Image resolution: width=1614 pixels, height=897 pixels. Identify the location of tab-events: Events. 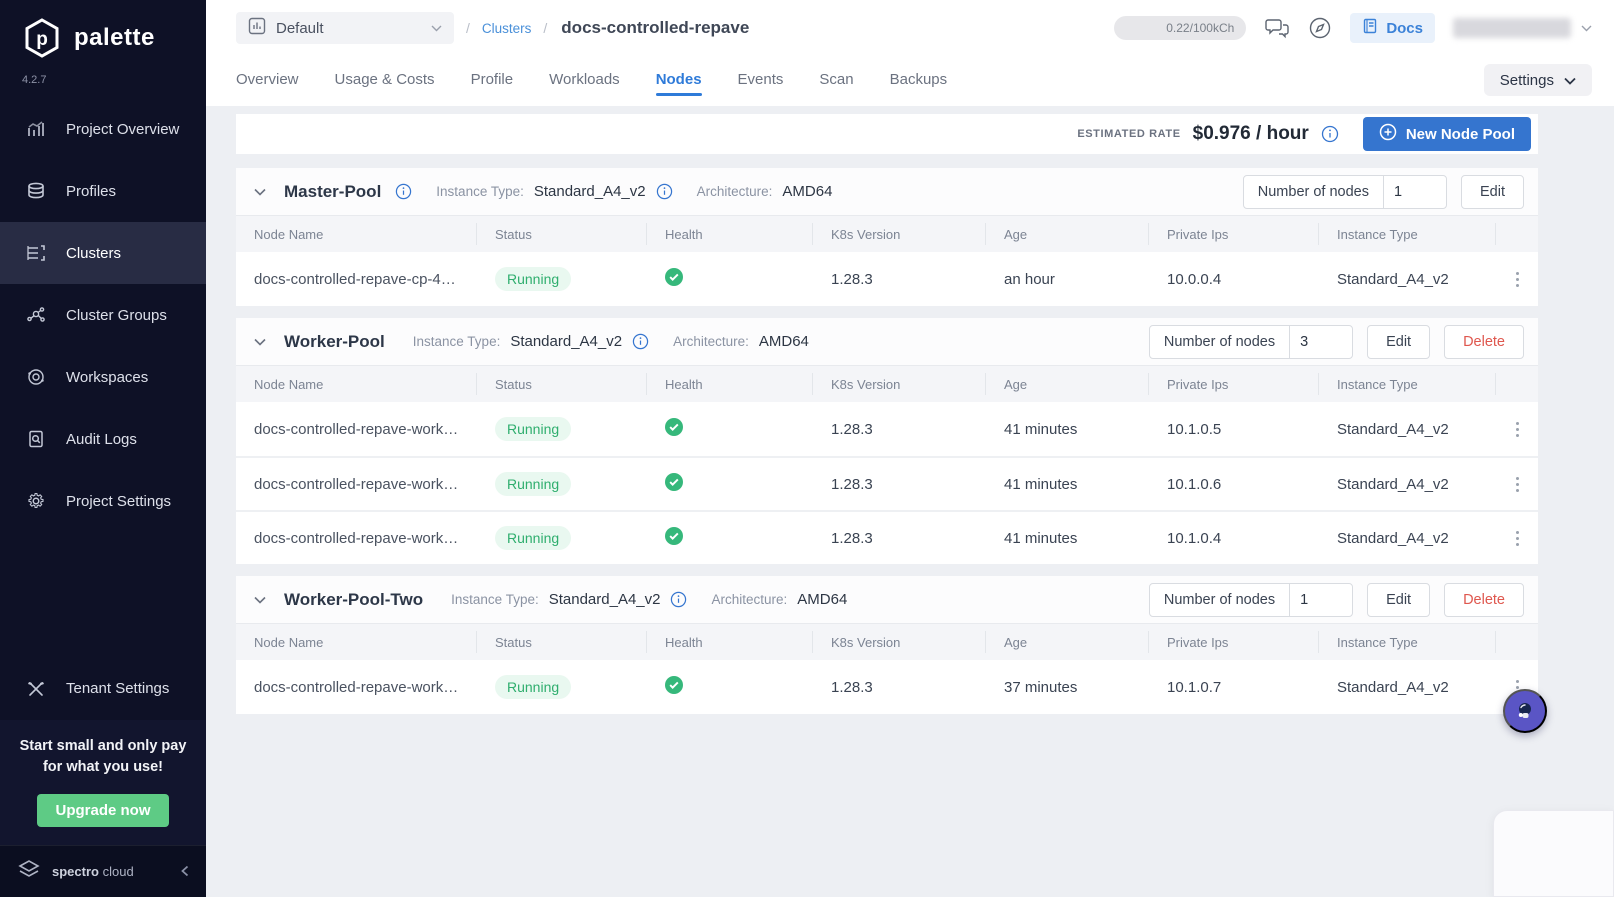
(761, 88).